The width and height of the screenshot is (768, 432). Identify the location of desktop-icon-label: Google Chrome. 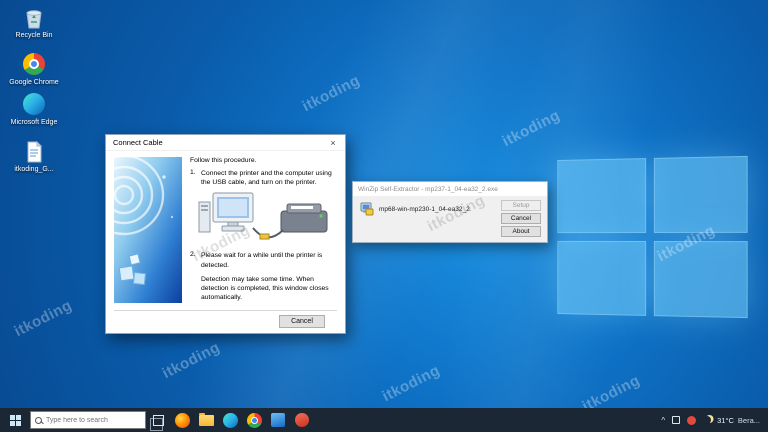
(34, 82).